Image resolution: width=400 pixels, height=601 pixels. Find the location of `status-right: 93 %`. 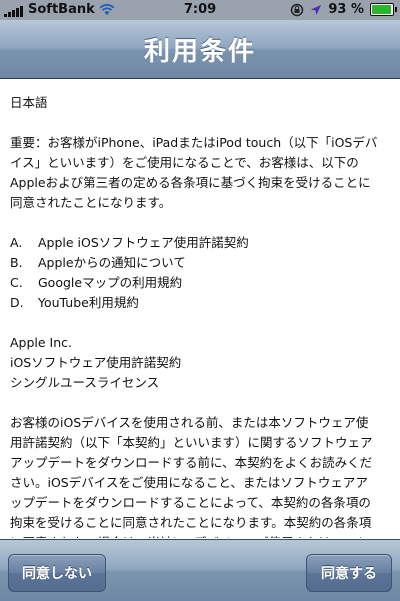

status-right: 93 % is located at coordinates (343, 9).